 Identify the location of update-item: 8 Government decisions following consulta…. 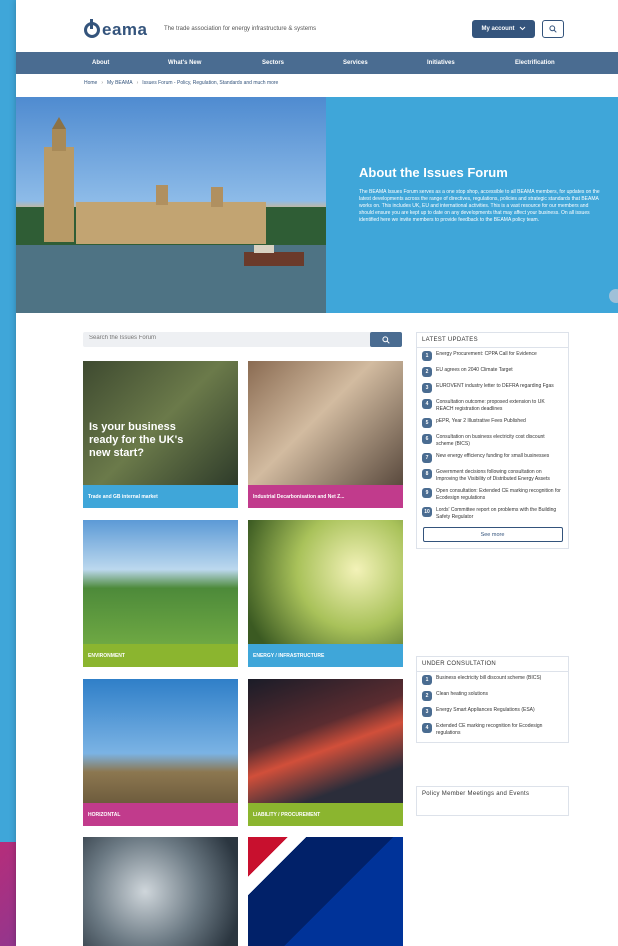
(492, 475).